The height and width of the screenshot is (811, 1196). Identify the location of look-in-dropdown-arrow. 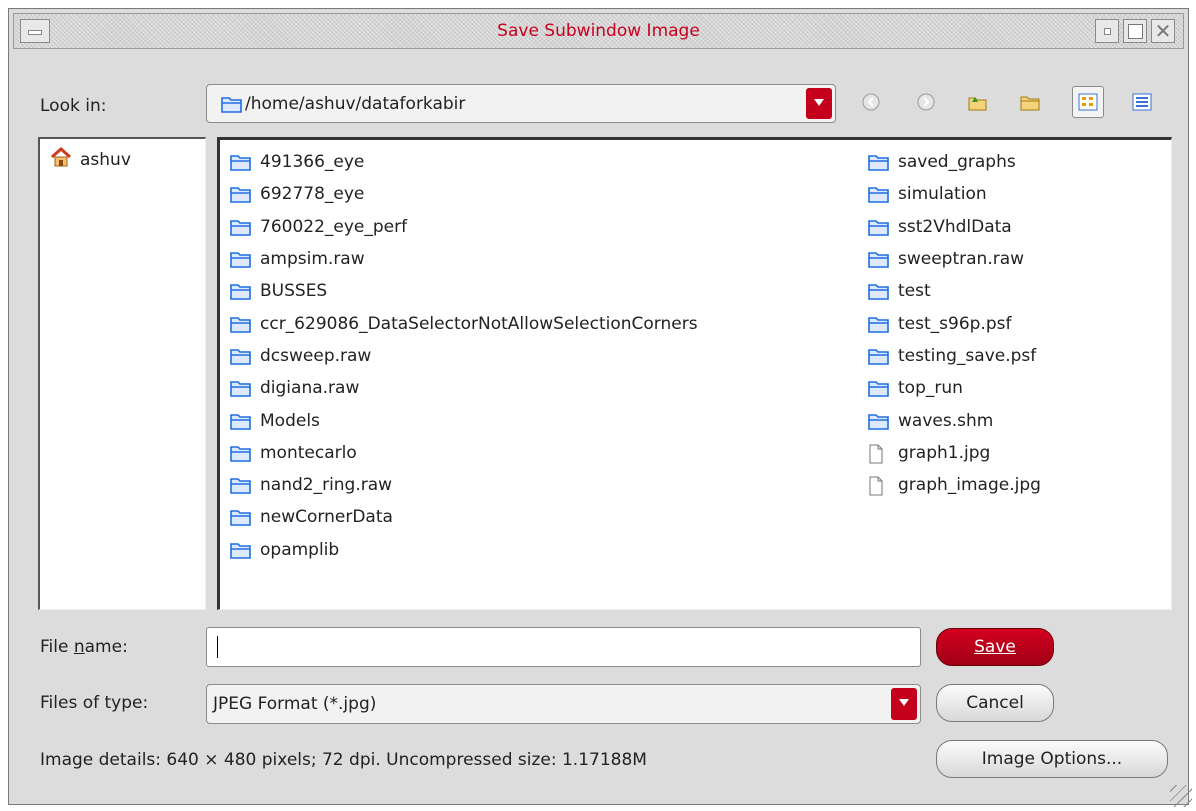
(819, 103).